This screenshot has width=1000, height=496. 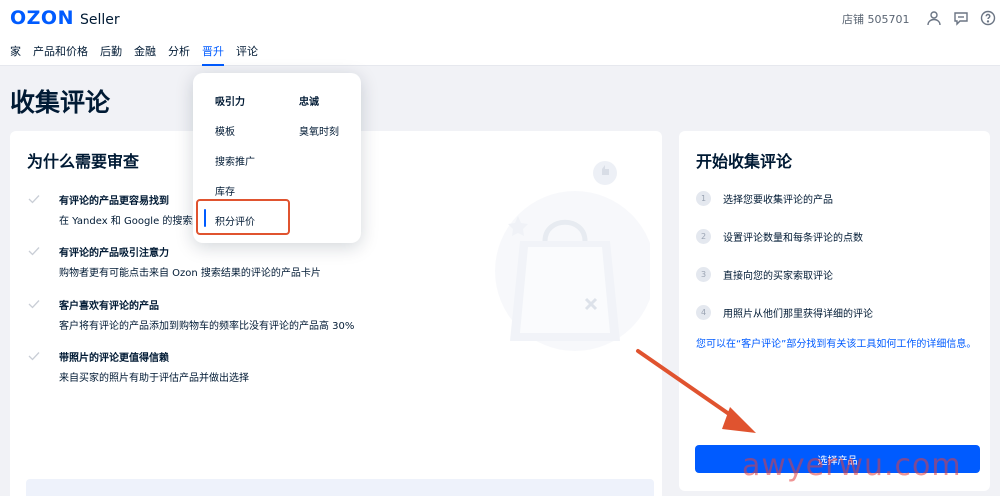 I want to click on main-nav: 家 产品和价格 后勤 金融 分析 晋升 评论, so click(x=130, y=55).